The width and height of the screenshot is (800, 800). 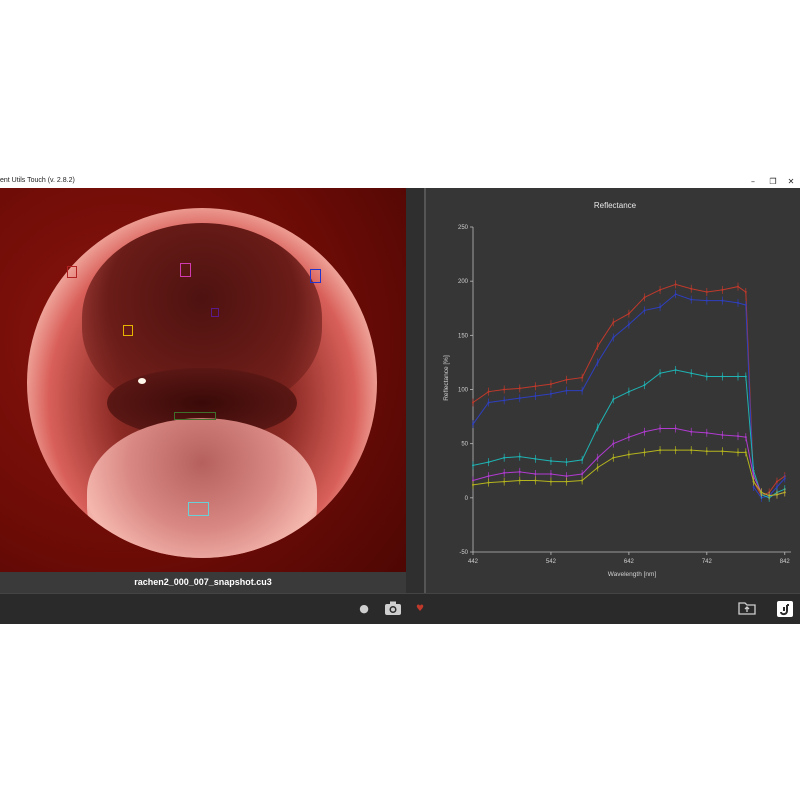 What do you see at coordinates (315, 276) in the screenshot?
I see `roi-marker-blue` at bounding box center [315, 276].